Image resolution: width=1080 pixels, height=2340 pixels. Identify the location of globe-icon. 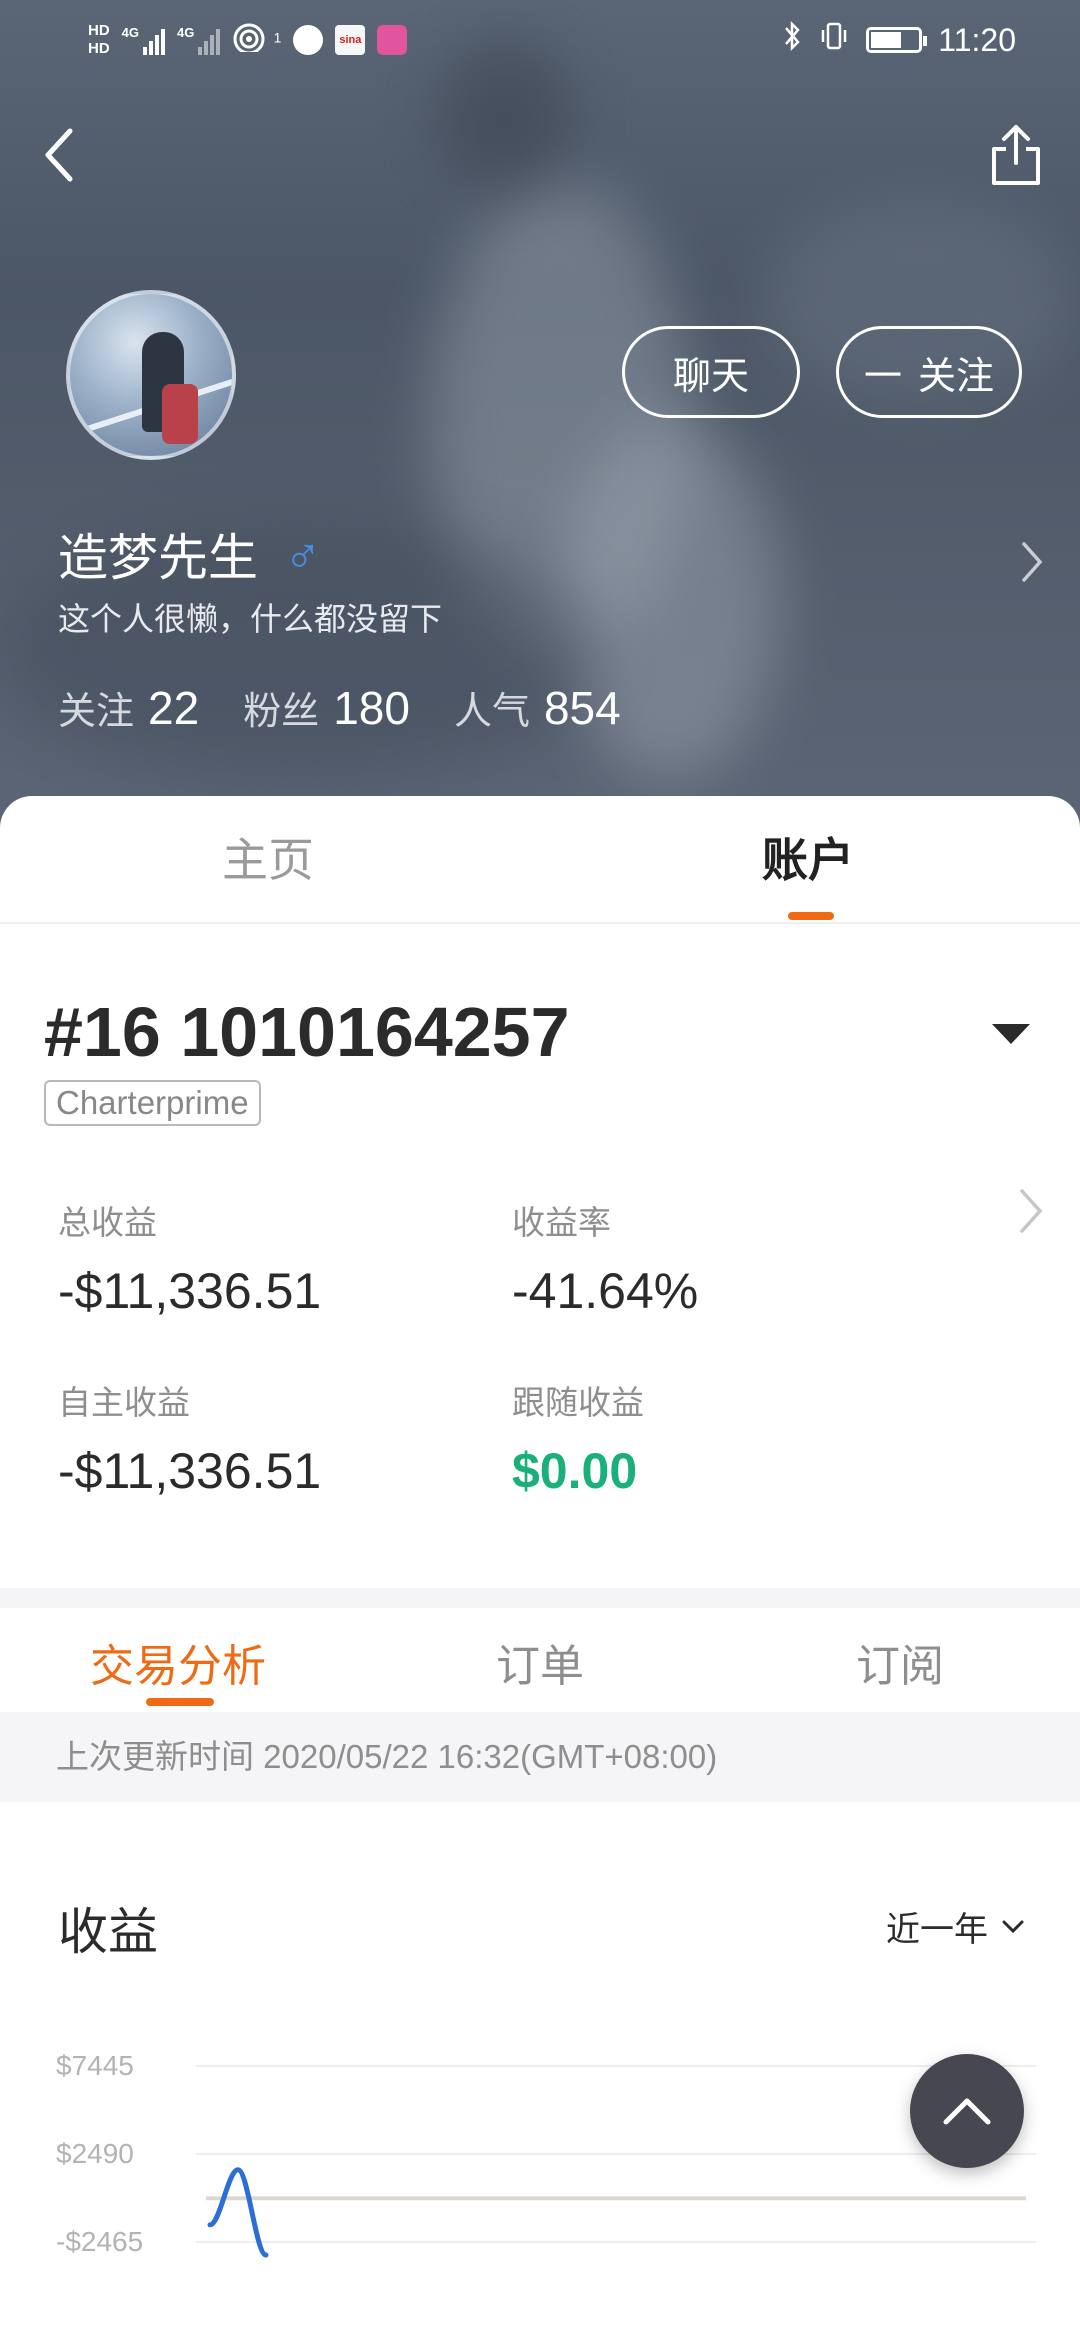
(308, 40).